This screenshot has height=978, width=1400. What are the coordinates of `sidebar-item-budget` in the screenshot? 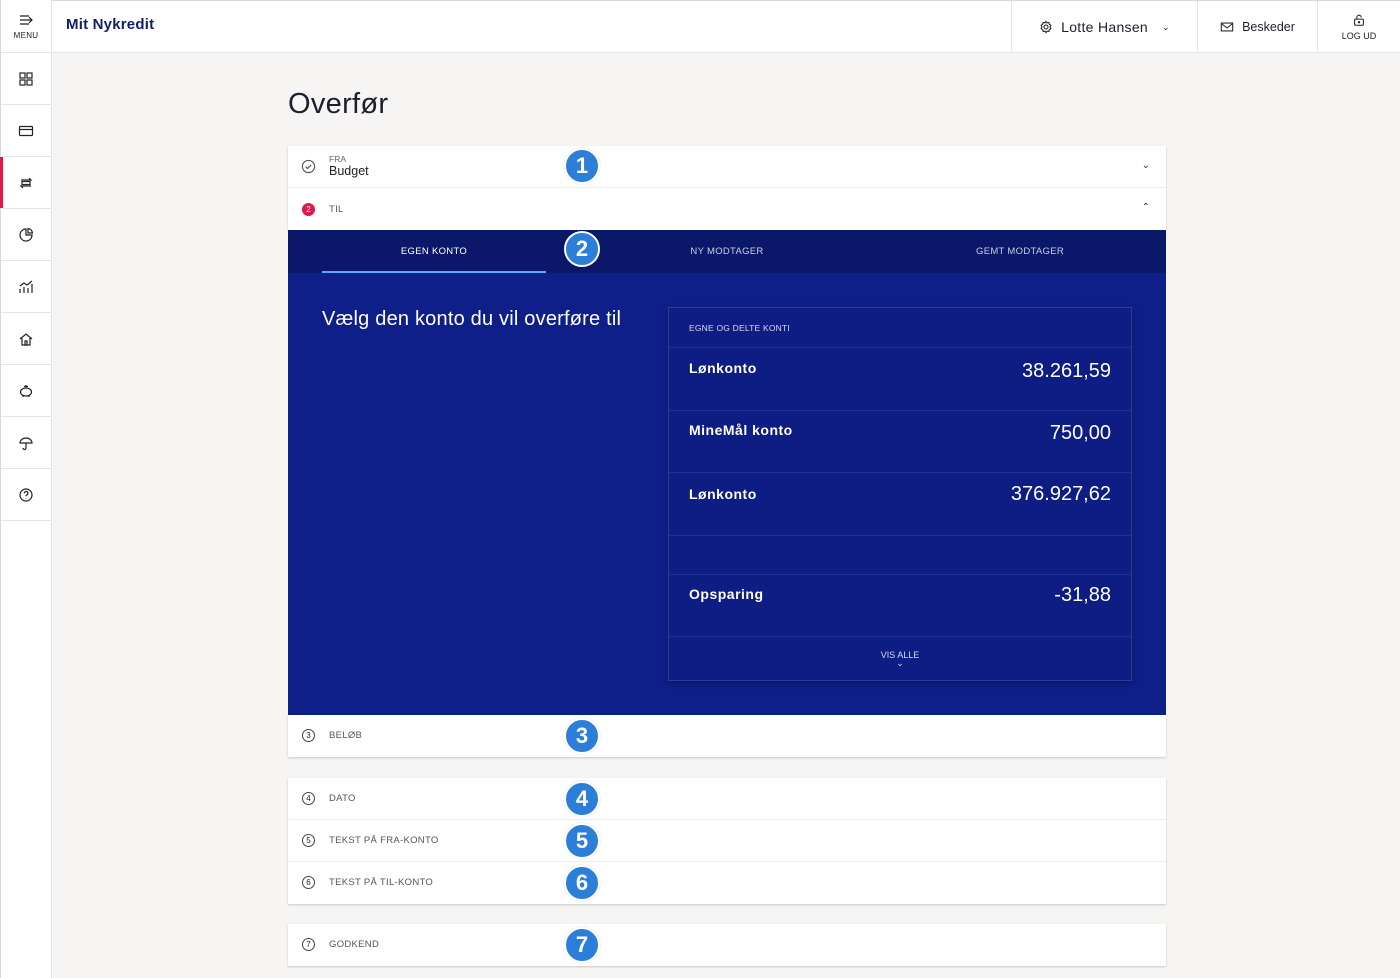 It's located at (26, 235).